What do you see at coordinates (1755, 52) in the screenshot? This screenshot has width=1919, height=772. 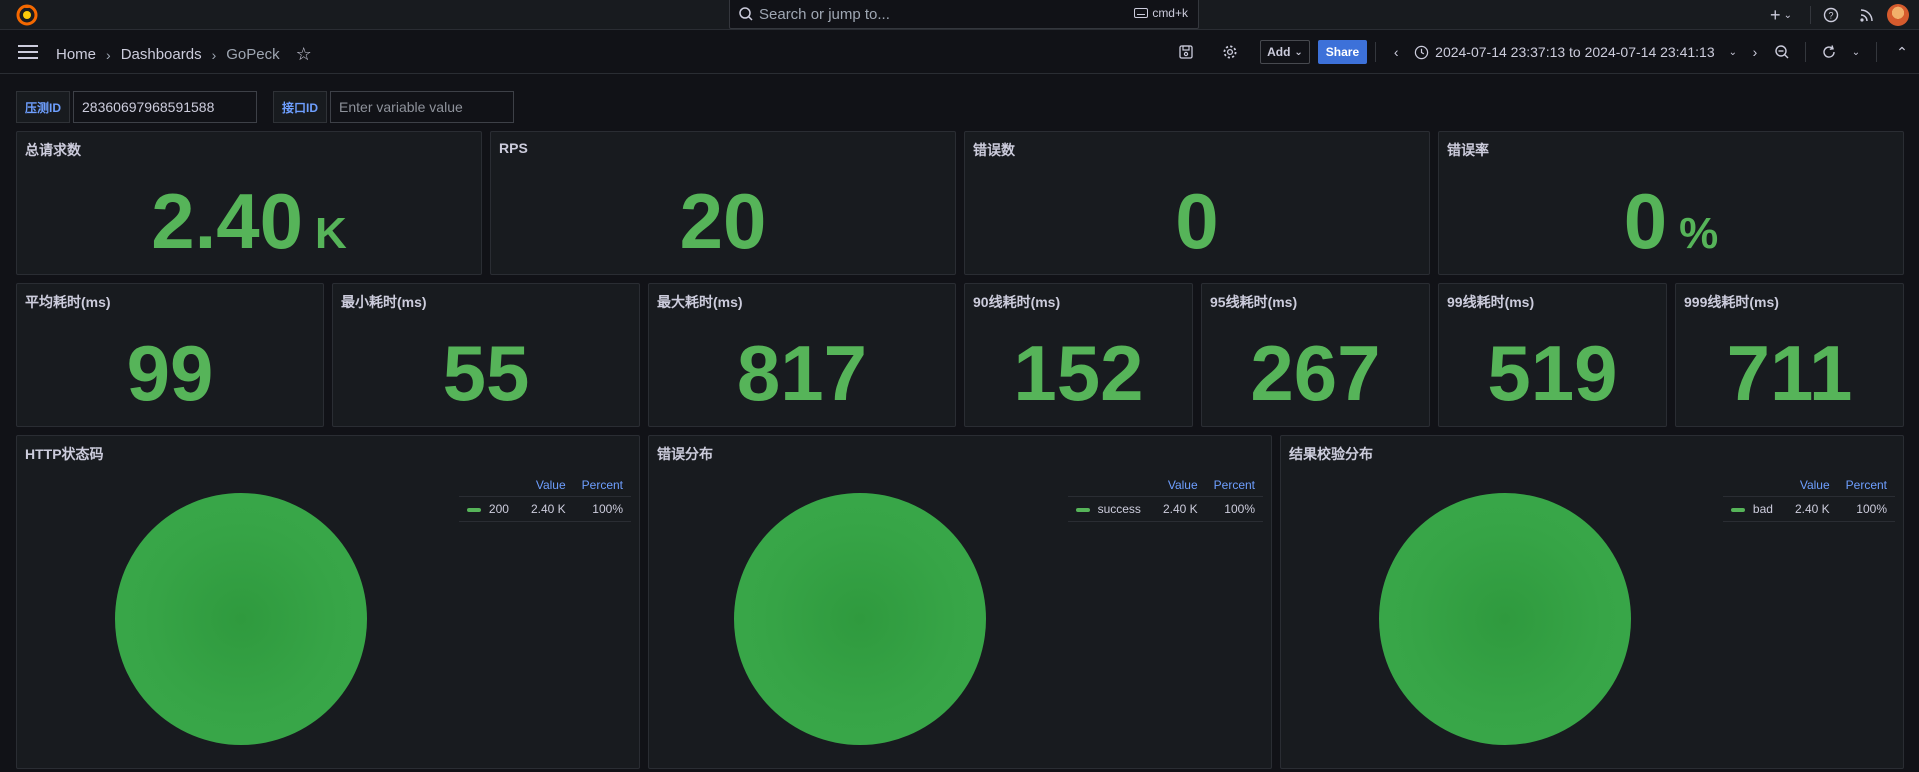 I see `time-forward-button: ›` at bounding box center [1755, 52].